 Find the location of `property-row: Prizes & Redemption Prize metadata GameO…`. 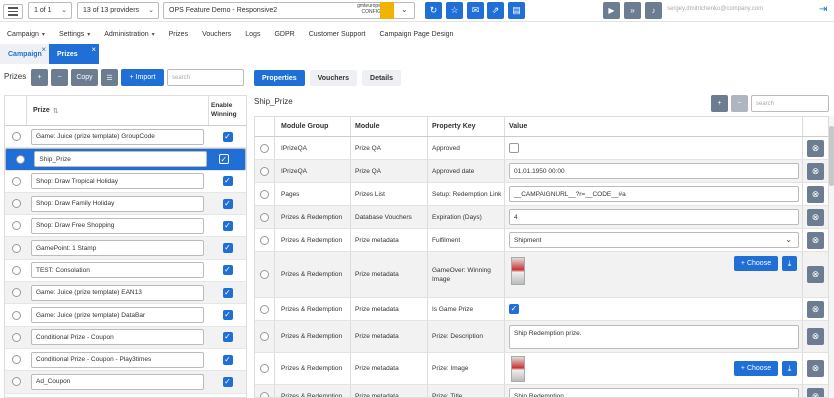

property-row: Prizes & Redemption Prize metadata GameO… is located at coordinates (541, 275).